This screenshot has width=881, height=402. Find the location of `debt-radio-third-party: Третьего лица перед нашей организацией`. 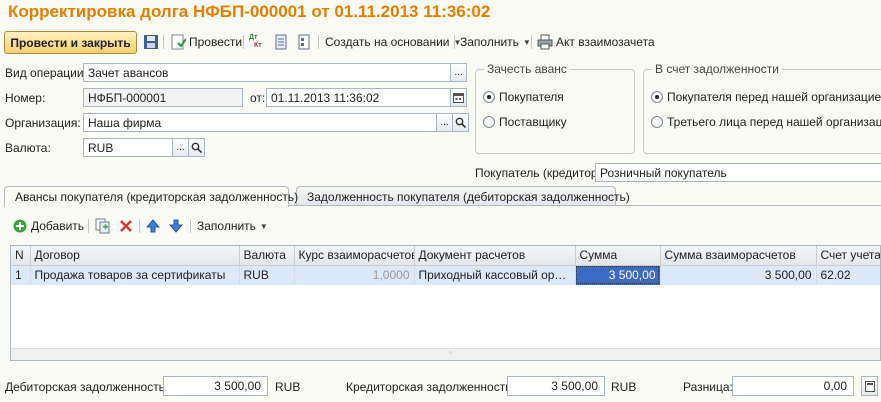

debt-radio-third-party: Третьего лица перед нашей организацией is located at coordinates (766, 122).